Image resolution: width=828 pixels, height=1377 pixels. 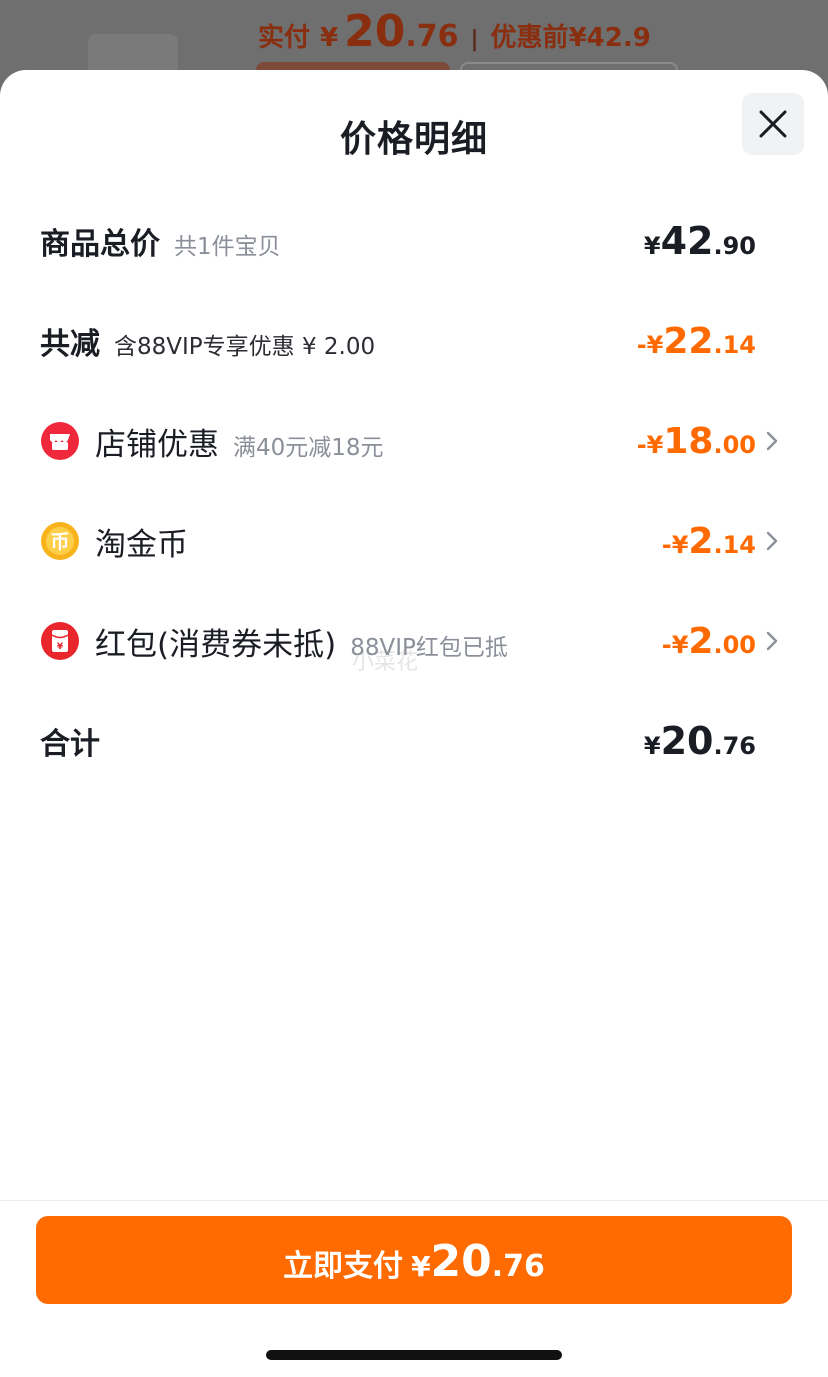 I want to click on row-red-packet: ¥ 红包(消费券未抵) 88VIP红包已抵 -¥ 2 .00, so click(x=414, y=641).